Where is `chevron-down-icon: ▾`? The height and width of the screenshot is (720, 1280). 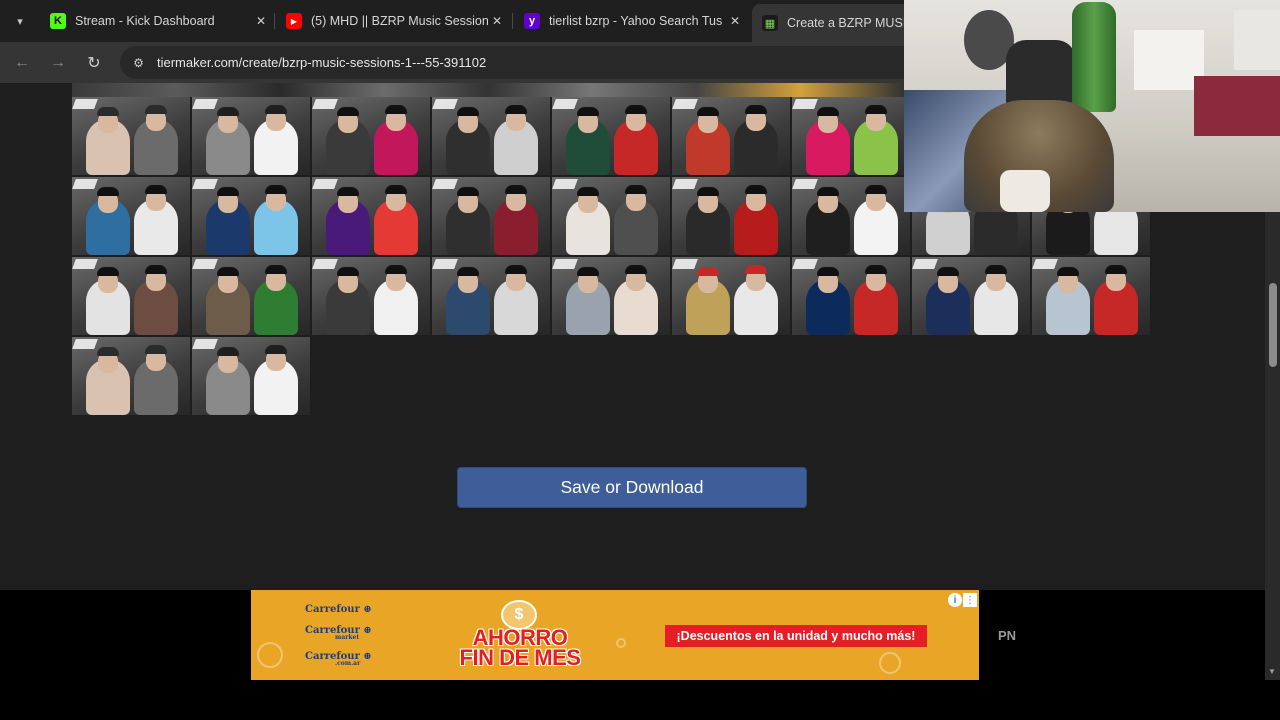 chevron-down-icon: ▾ is located at coordinates (20, 21).